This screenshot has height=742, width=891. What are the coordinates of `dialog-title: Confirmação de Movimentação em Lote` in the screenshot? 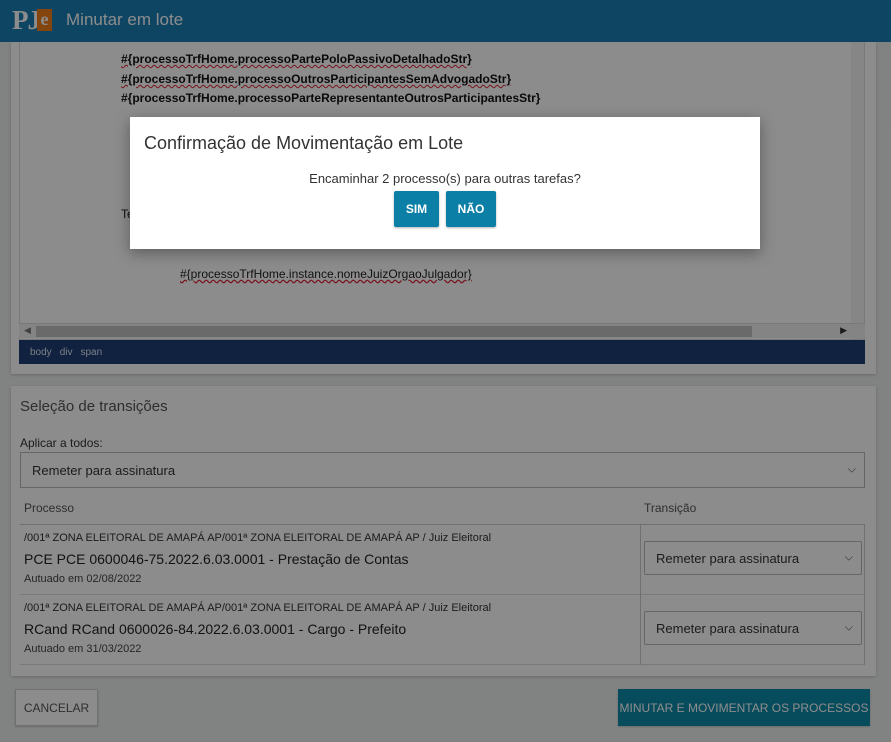 It's located at (304, 143).